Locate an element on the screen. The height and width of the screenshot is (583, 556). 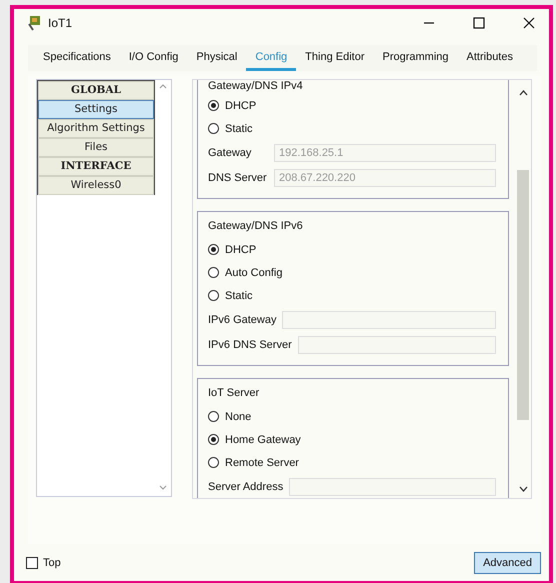
advanced-button: Advanced is located at coordinates (507, 563).